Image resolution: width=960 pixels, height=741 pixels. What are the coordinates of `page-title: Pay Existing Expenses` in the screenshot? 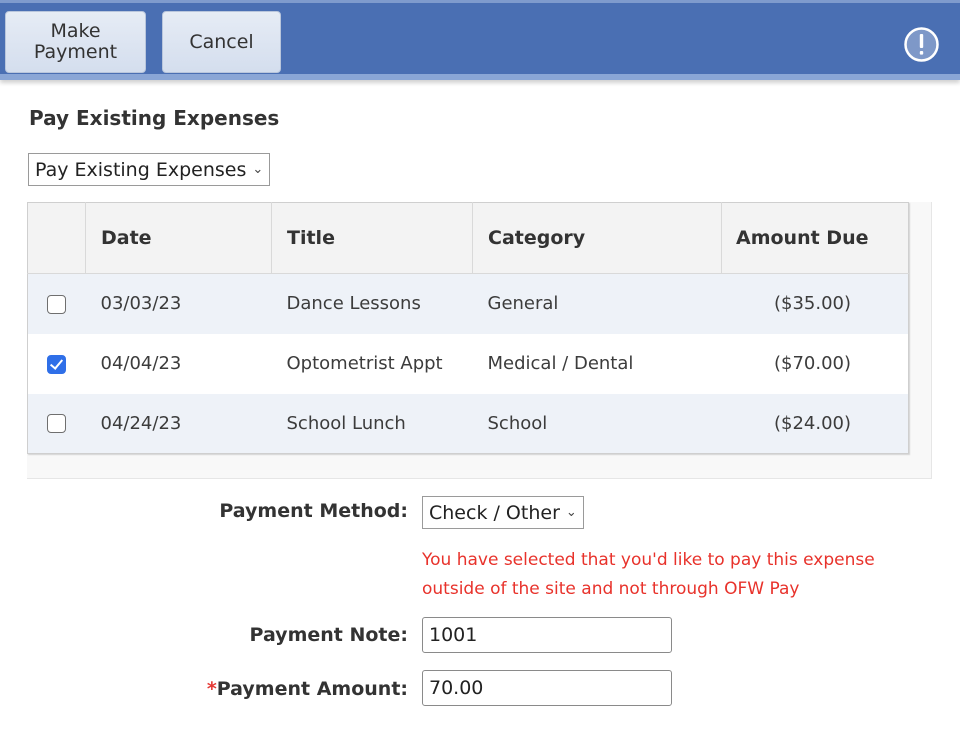 It's located at (154, 118).